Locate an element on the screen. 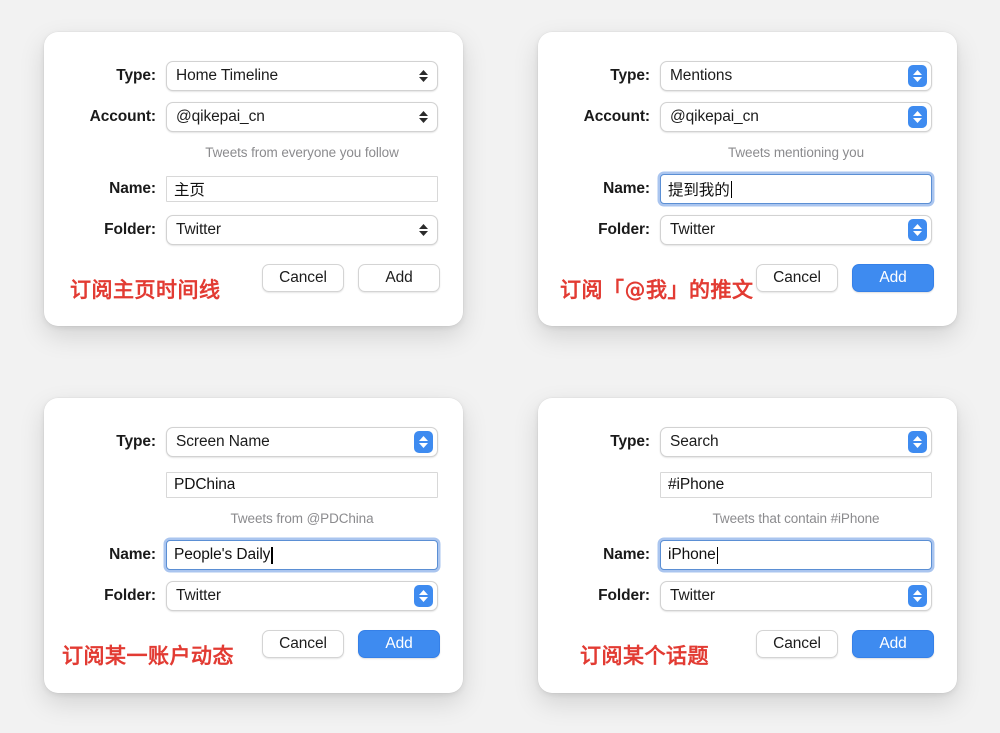  name-input: 提到我的 is located at coordinates (796, 189).